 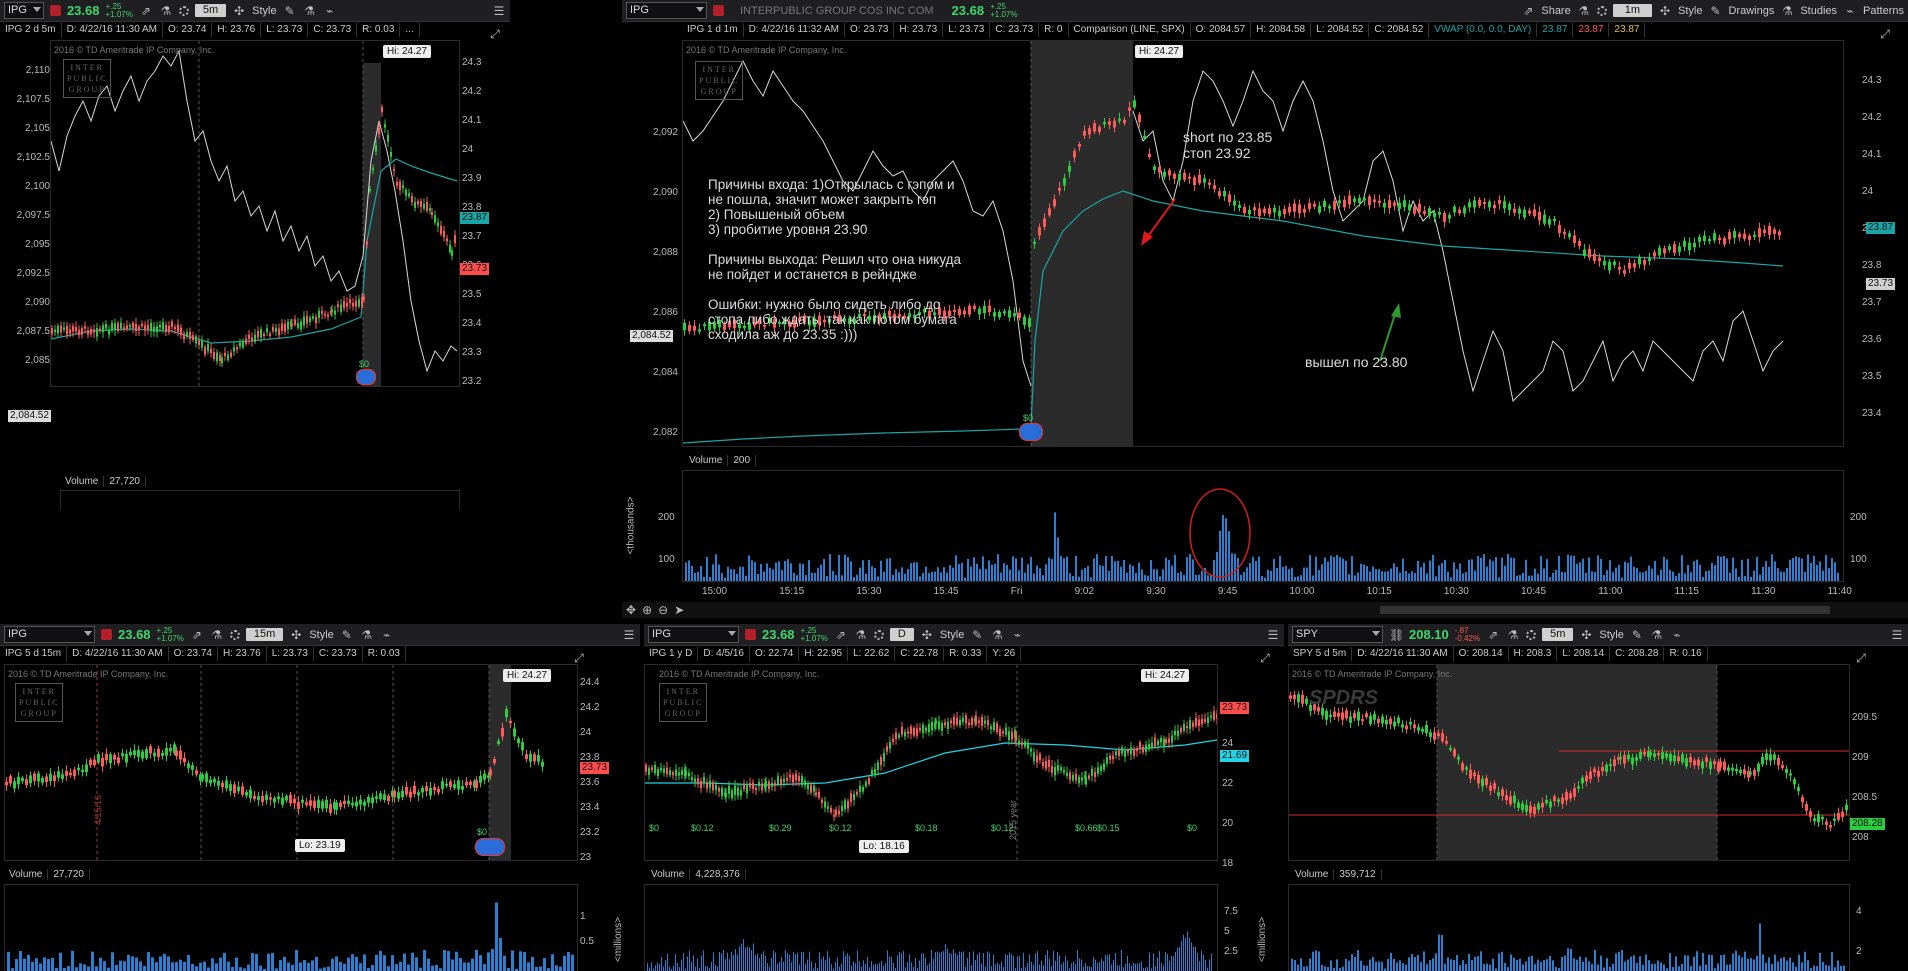 What do you see at coordinates (647, 610) in the screenshot?
I see `zoom-in-icon: ⊕` at bounding box center [647, 610].